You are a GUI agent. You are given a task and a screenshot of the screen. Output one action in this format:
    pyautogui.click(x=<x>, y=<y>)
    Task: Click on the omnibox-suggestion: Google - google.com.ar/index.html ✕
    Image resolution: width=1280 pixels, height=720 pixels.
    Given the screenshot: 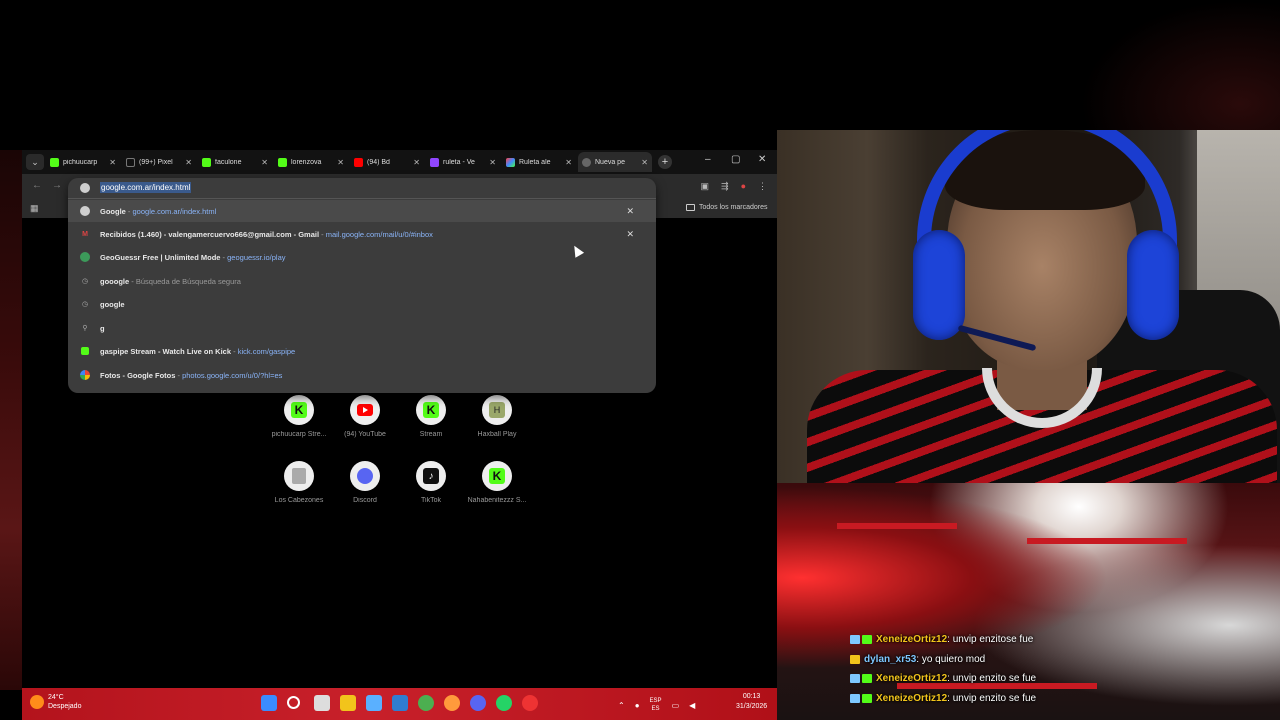 What is the action you would take?
    pyautogui.click(x=362, y=211)
    